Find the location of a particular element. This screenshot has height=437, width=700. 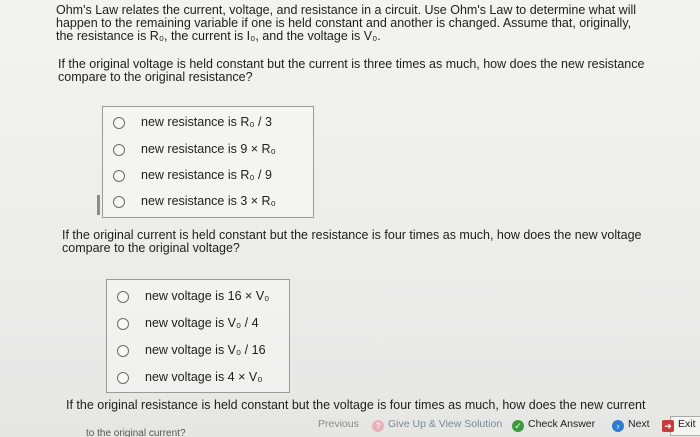

q2-option-4-label: new voltage is 4 × V₀ is located at coordinates (204, 377).